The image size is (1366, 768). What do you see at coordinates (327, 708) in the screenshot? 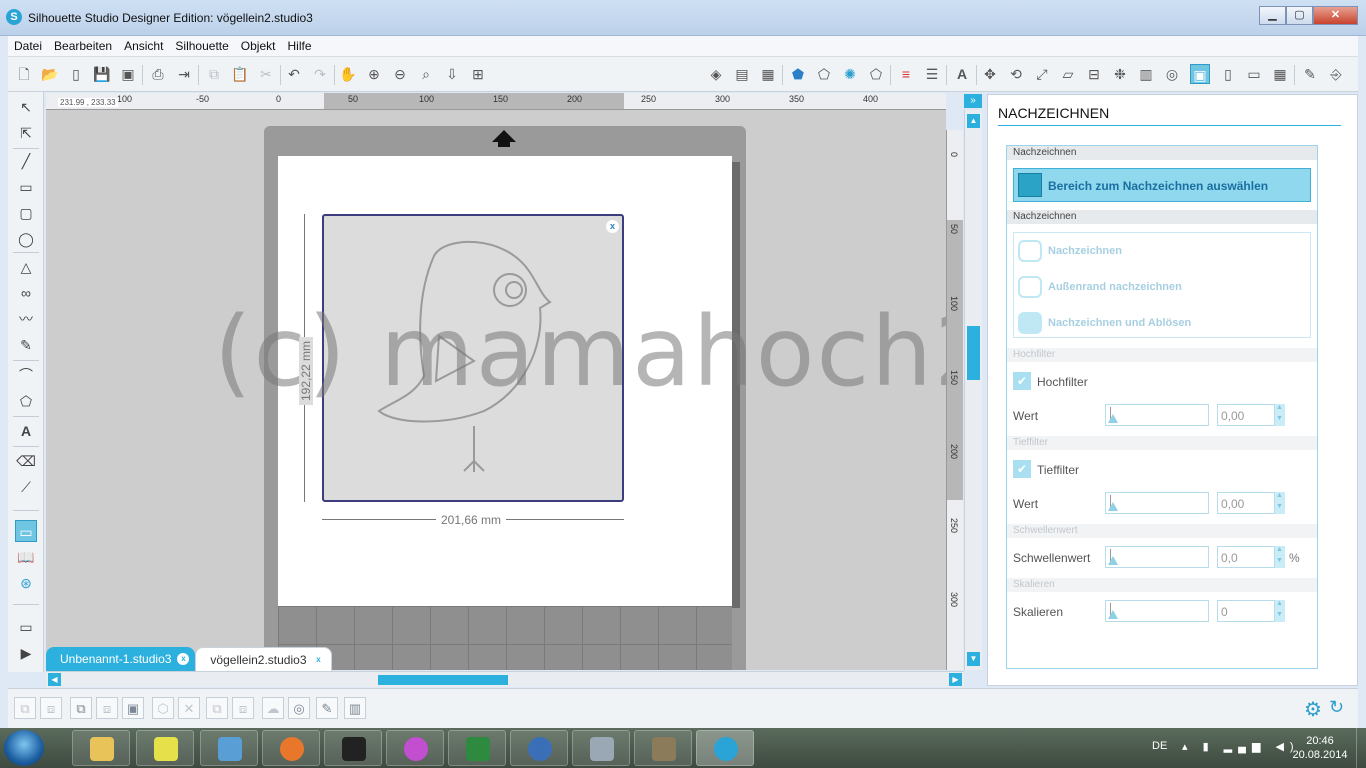
I see `knife-bottom-icon: ✎` at bounding box center [327, 708].